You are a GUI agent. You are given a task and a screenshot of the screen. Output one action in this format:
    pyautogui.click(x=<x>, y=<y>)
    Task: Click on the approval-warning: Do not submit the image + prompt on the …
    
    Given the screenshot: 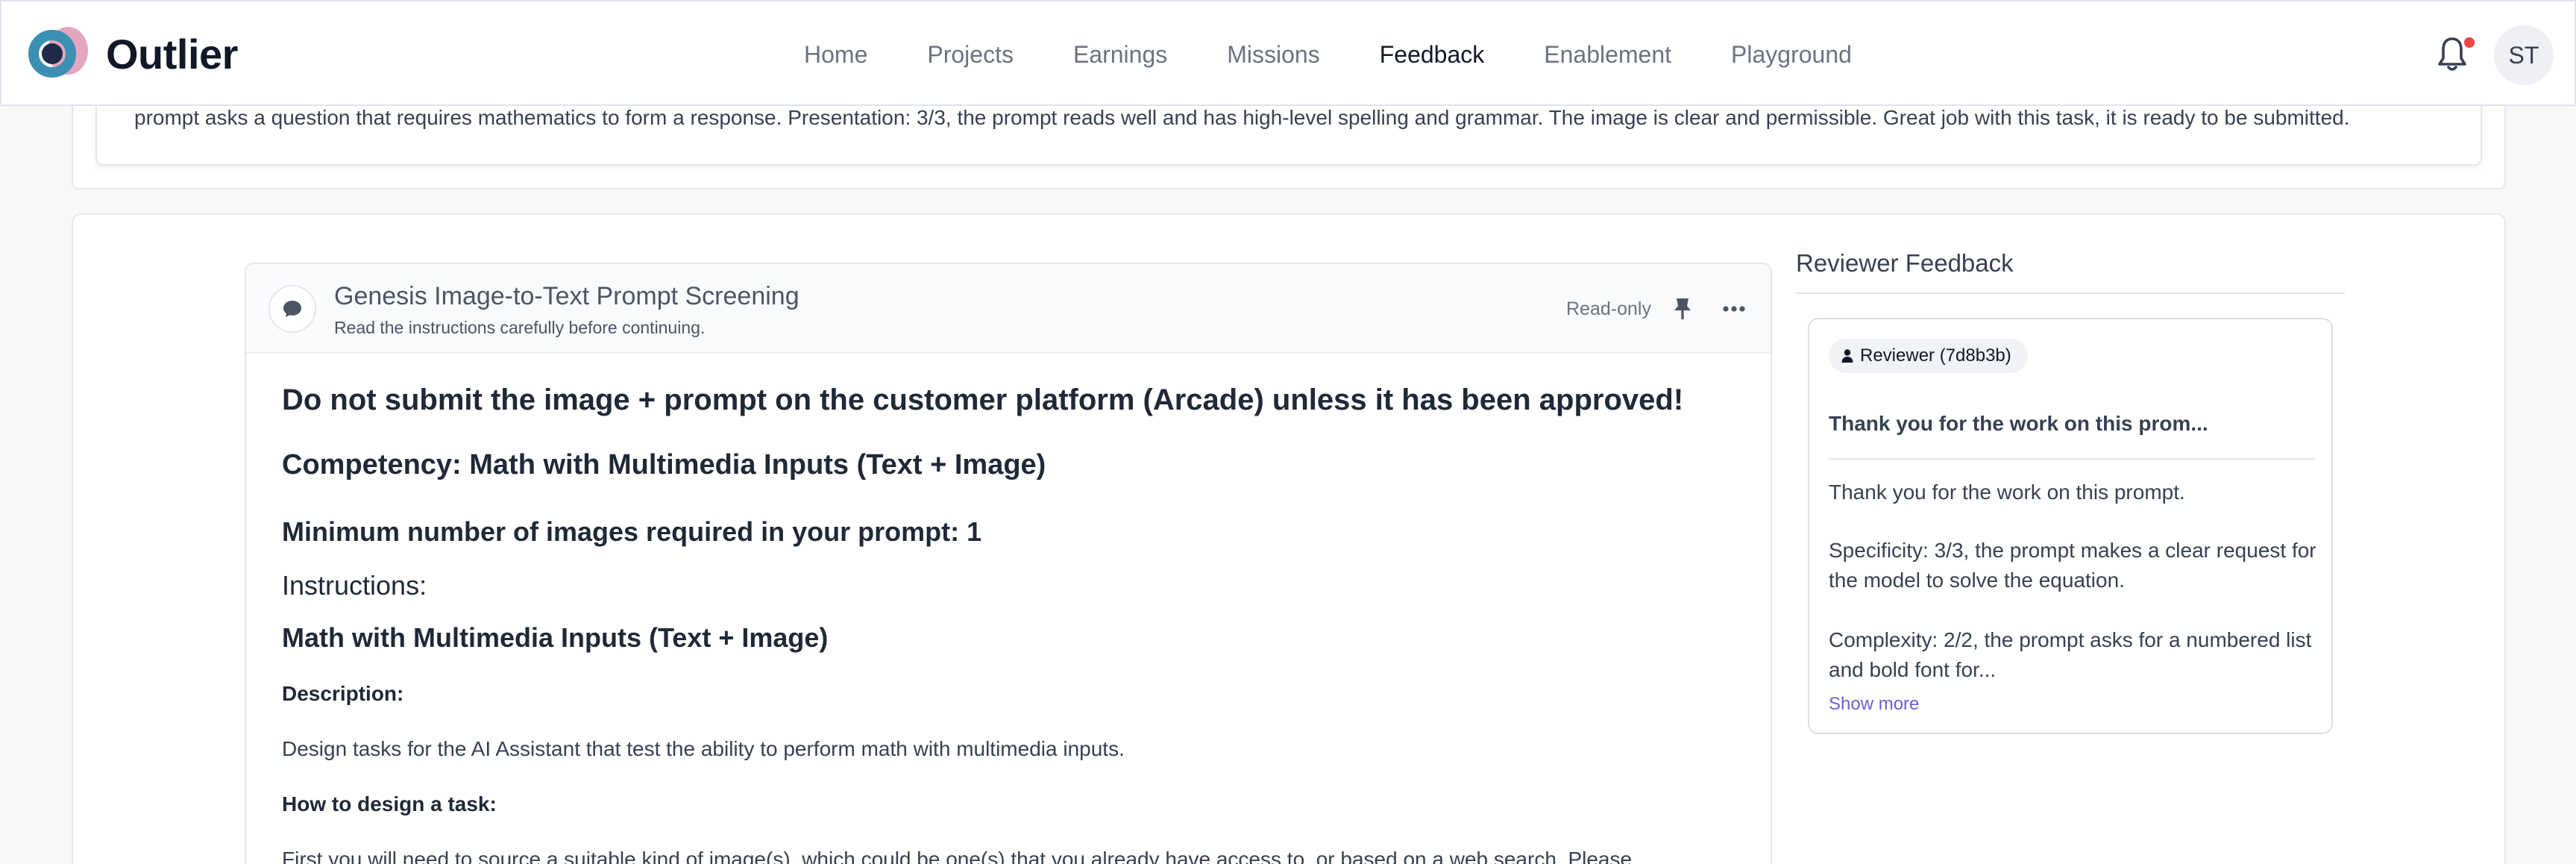 What is the action you would take?
    pyautogui.click(x=983, y=400)
    